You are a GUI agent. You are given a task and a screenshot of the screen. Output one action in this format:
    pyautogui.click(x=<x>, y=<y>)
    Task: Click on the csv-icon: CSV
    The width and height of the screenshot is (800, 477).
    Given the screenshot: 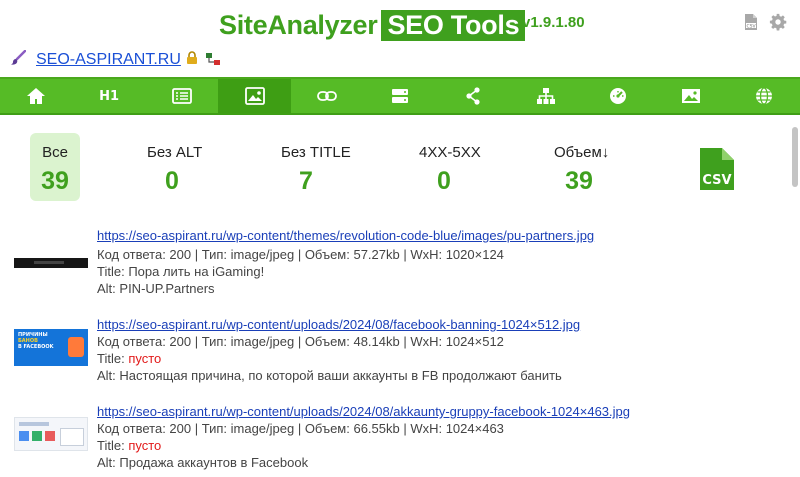 What is the action you would take?
    pyautogui.click(x=717, y=169)
    